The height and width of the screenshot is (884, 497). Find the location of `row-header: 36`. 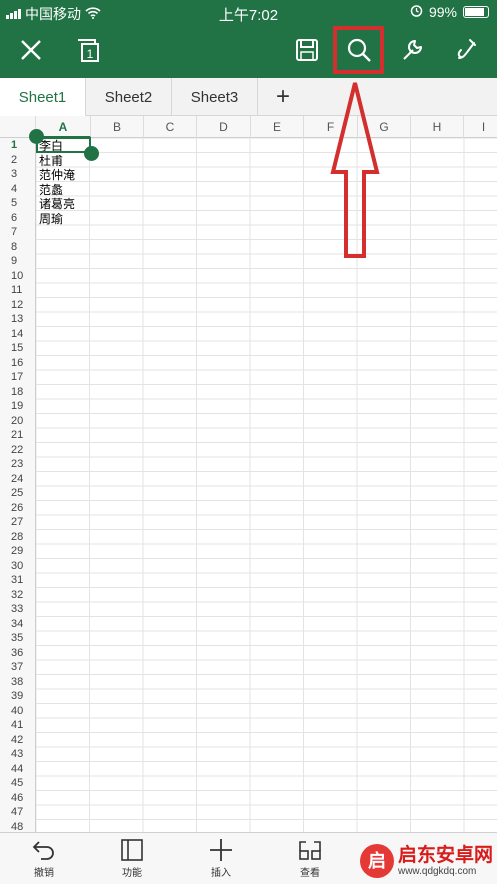

row-header: 36 is located at coordinates (18, 653).